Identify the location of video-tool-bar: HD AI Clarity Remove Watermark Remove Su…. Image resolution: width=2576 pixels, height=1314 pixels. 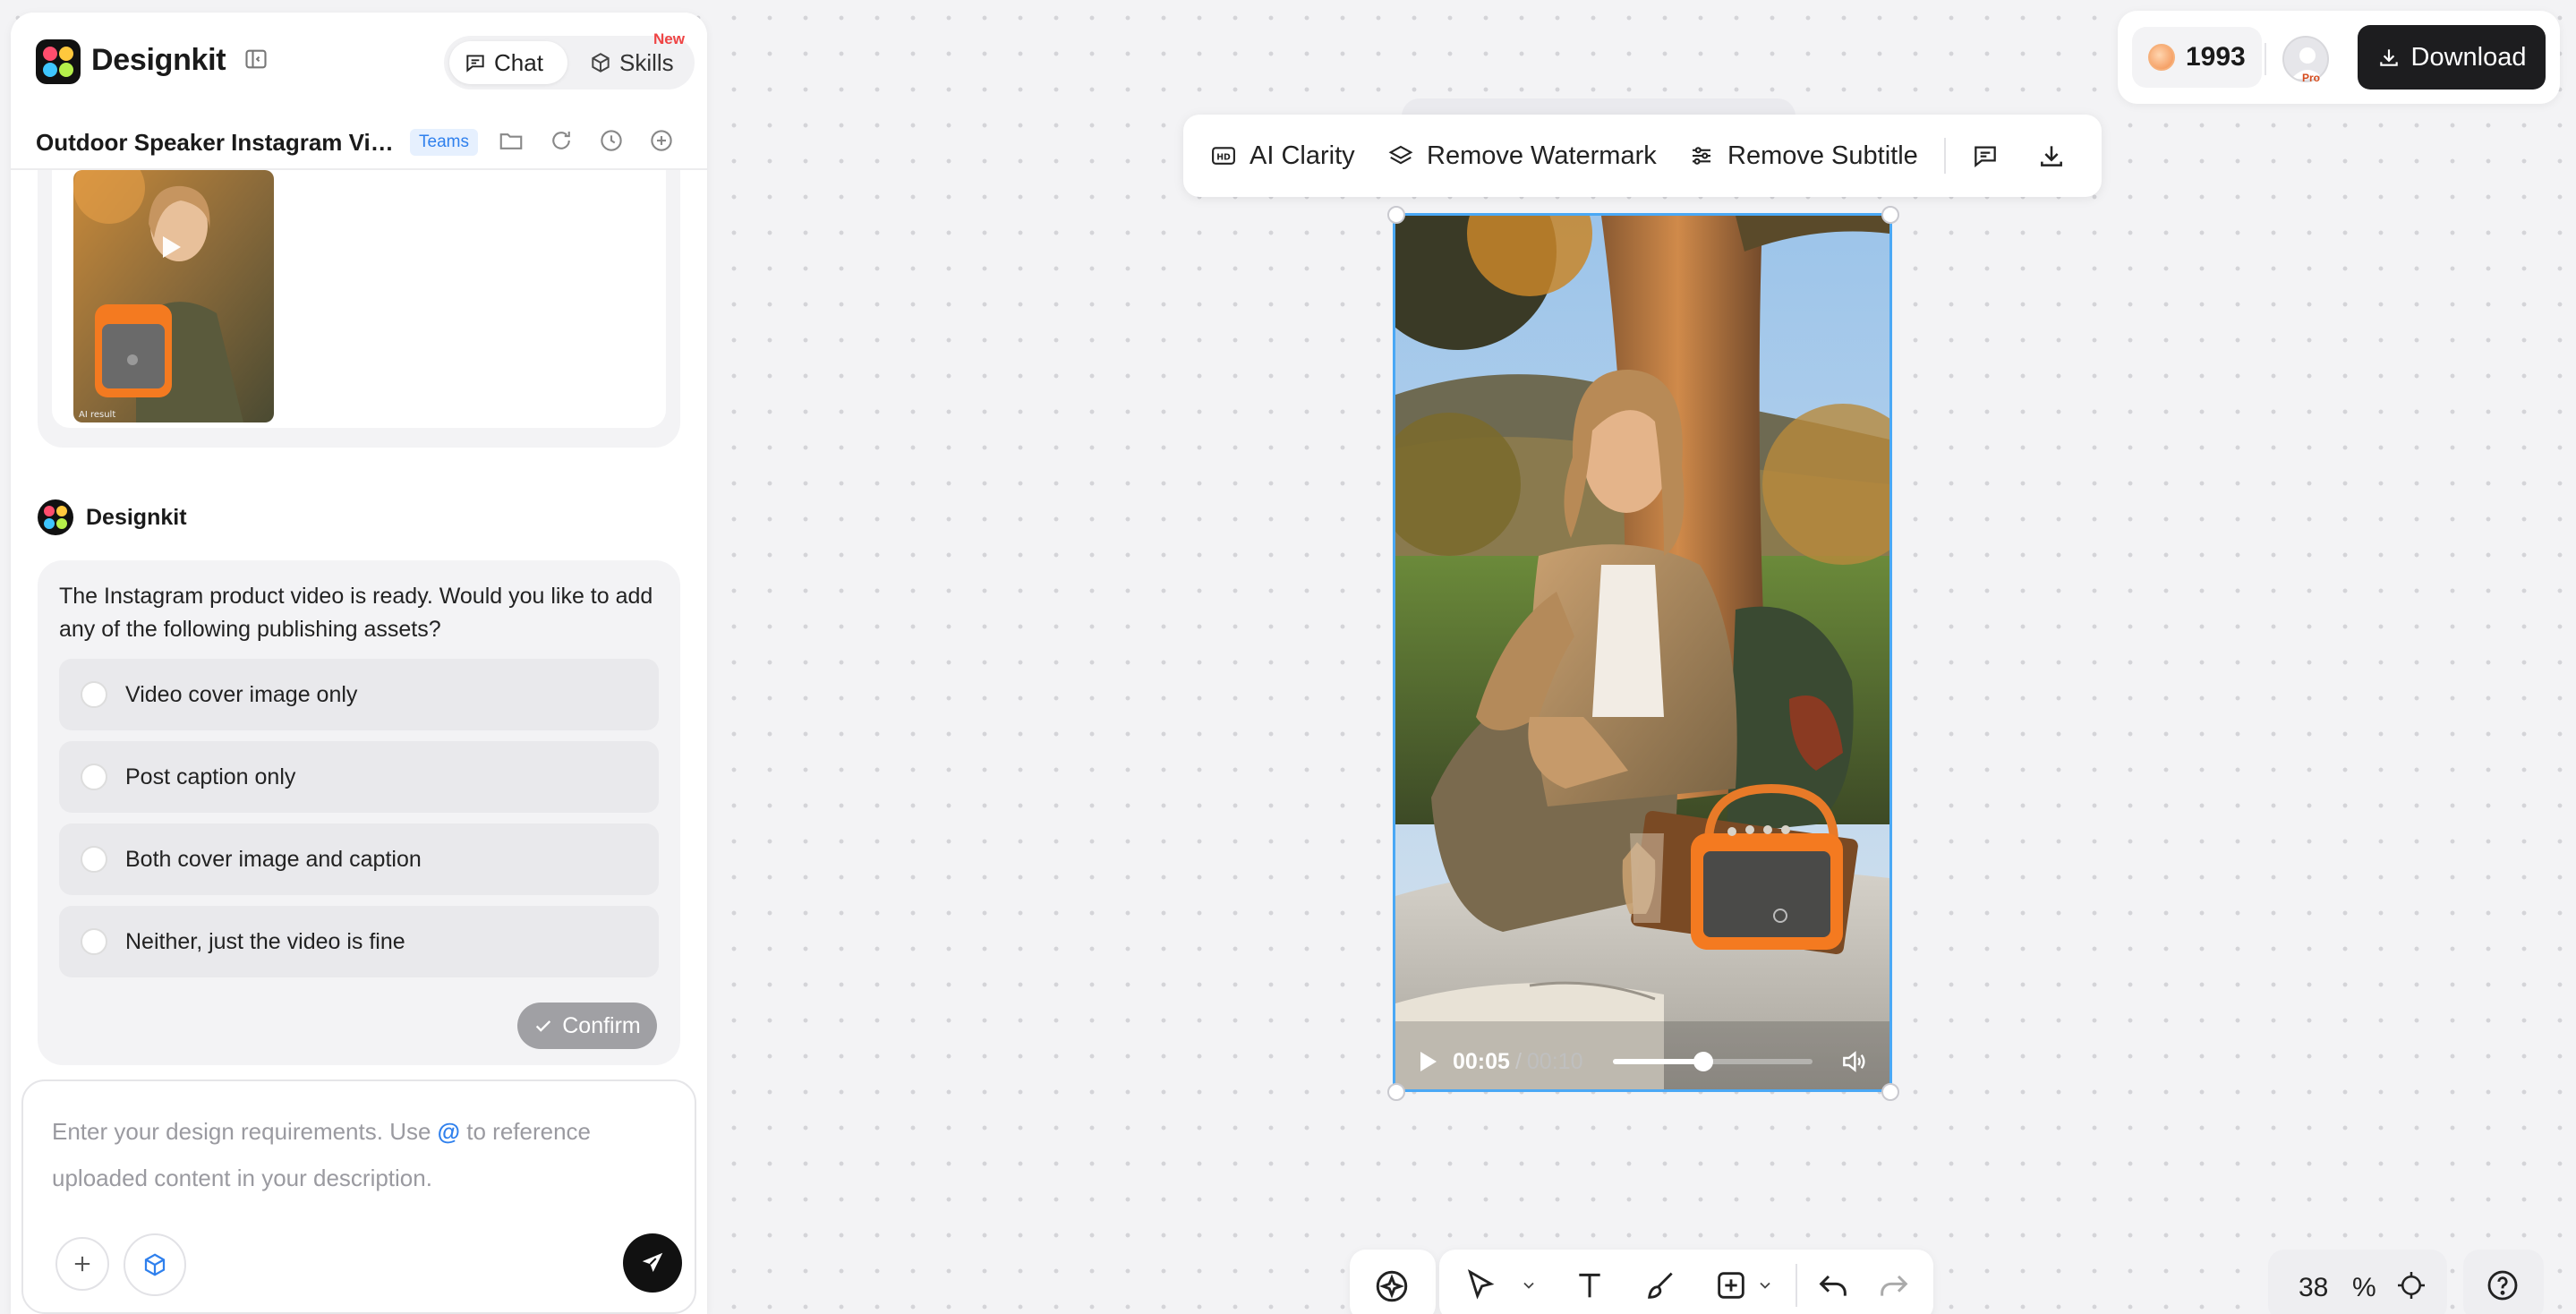
(1642, 156).